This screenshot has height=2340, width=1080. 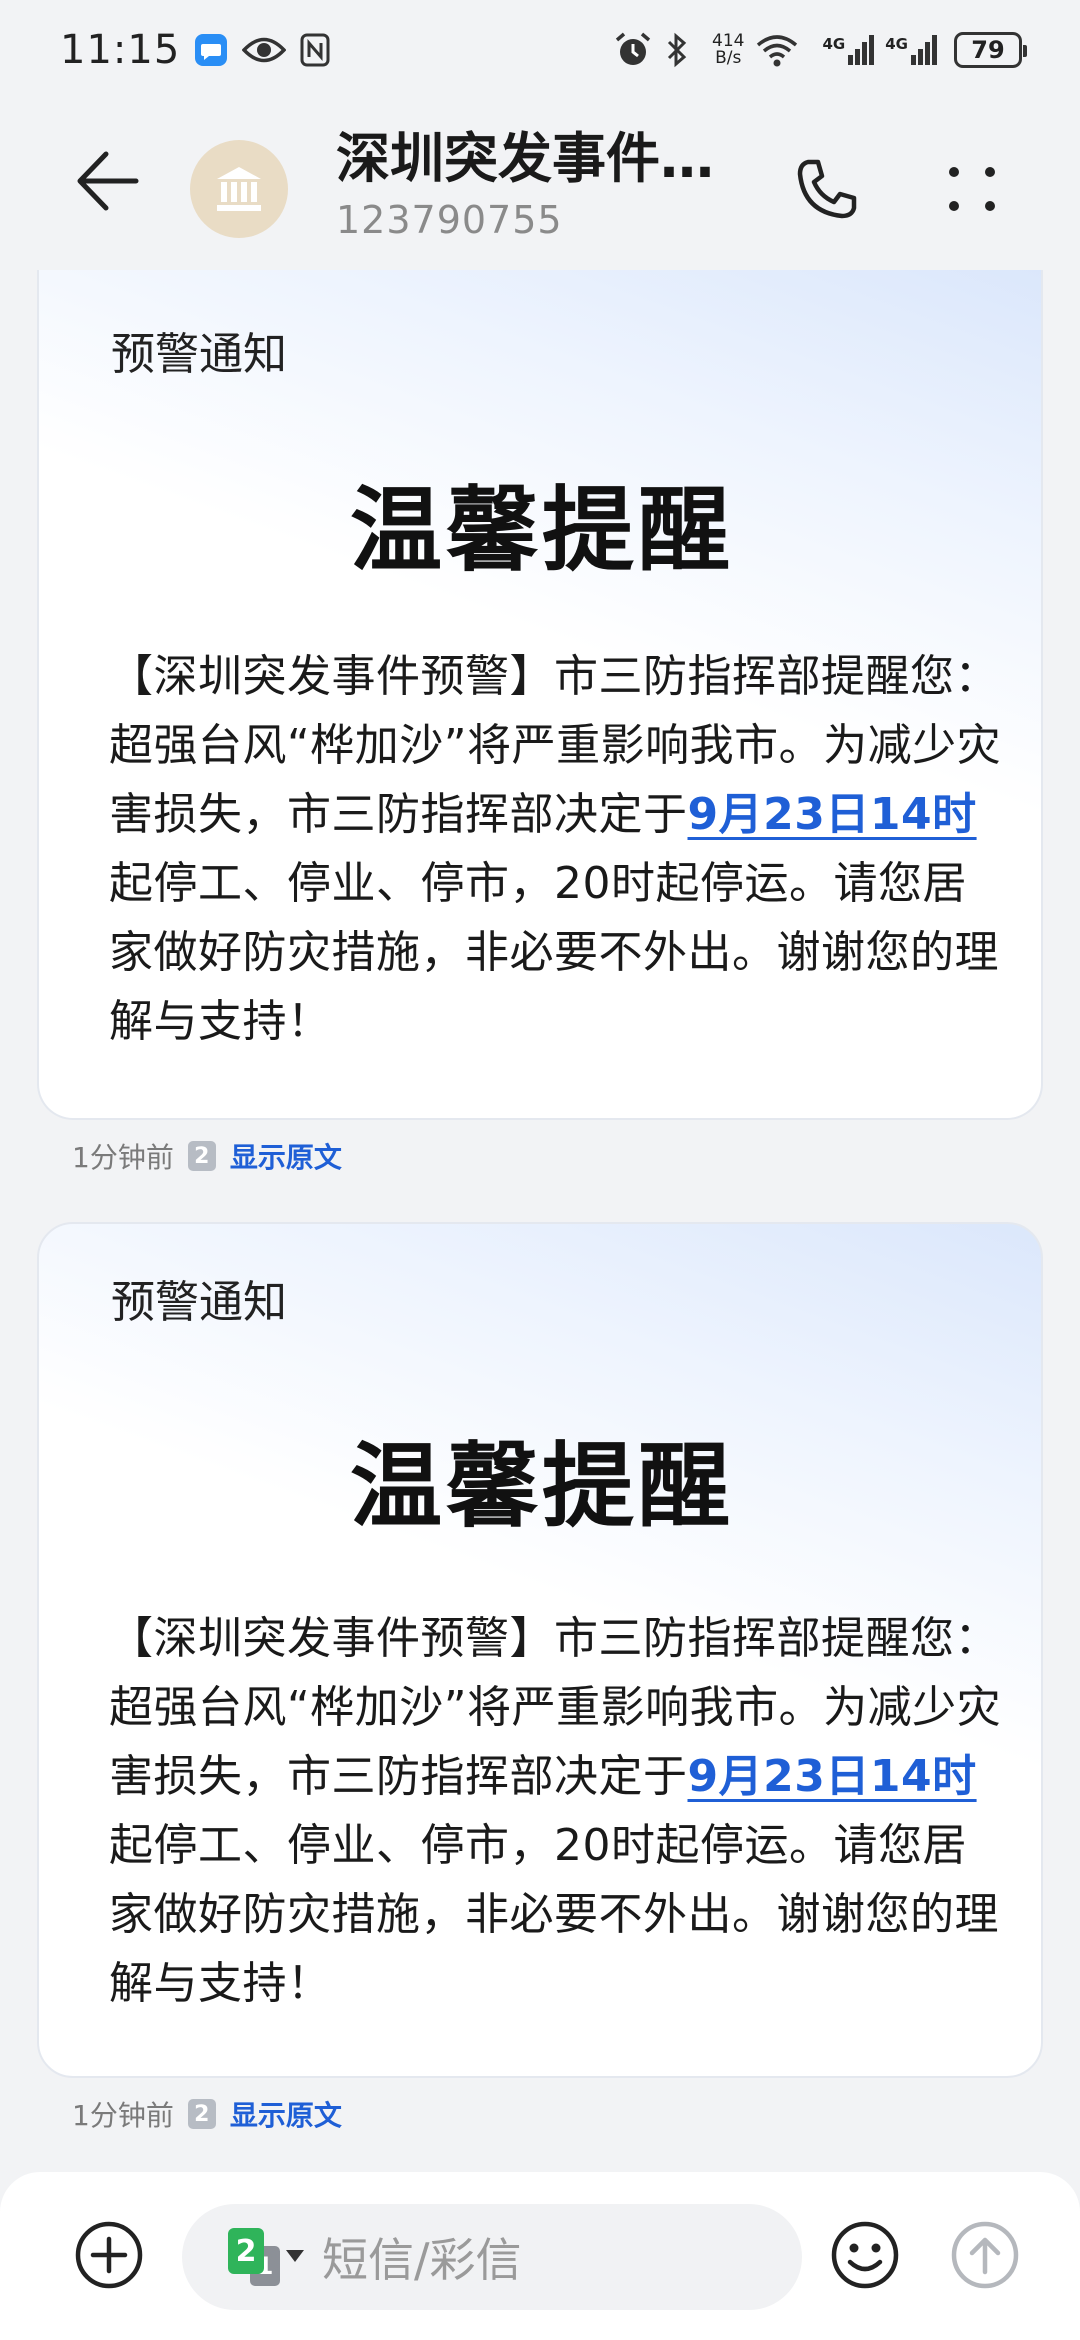 I want to click on compose-bar: 1 2 短信/彩信, so click(x=540, y=2256).